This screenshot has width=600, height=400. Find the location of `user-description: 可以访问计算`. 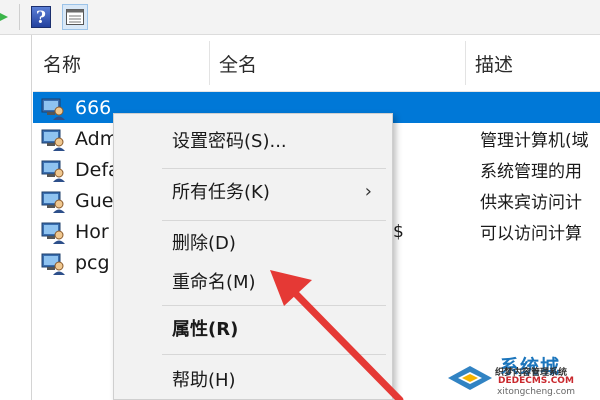

user-description: 可以访问计算 is located at coordinates (531, 234).